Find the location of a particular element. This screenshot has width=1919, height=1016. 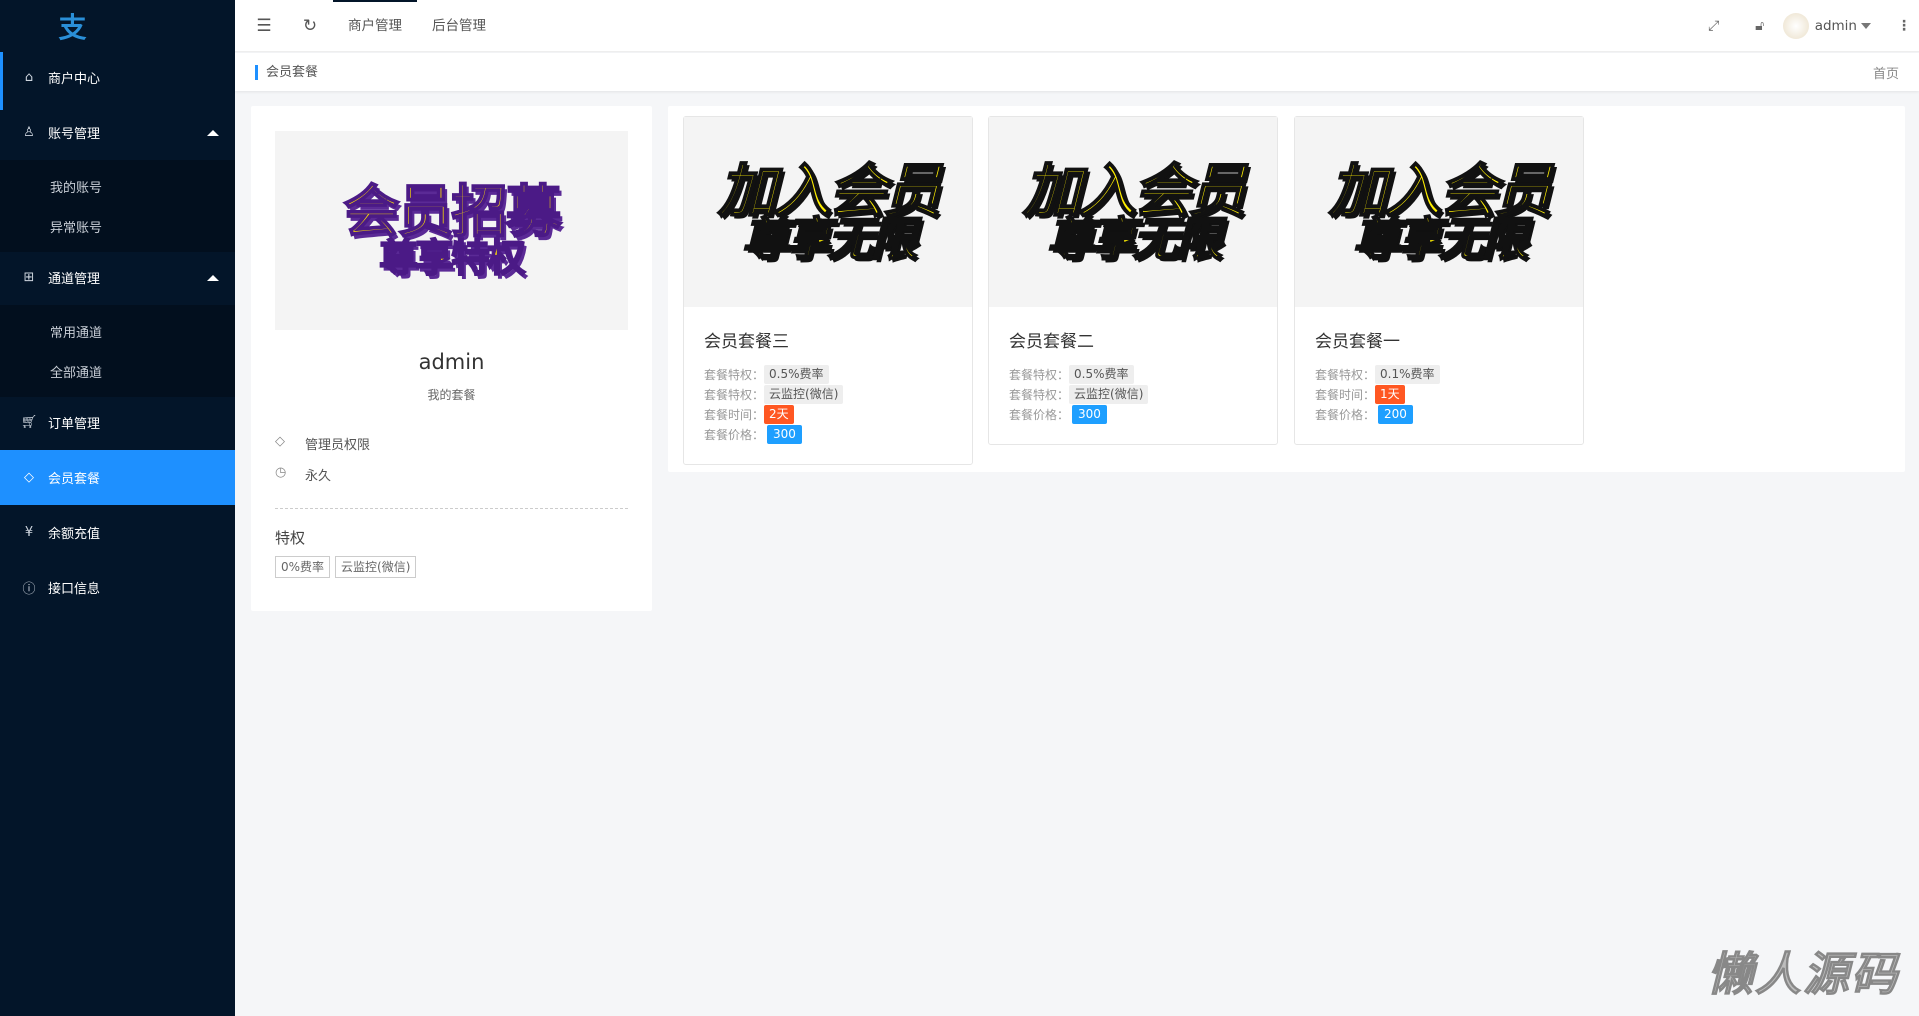

package-row: 套餐时间： 2天 is located at coordinates (828, 414).